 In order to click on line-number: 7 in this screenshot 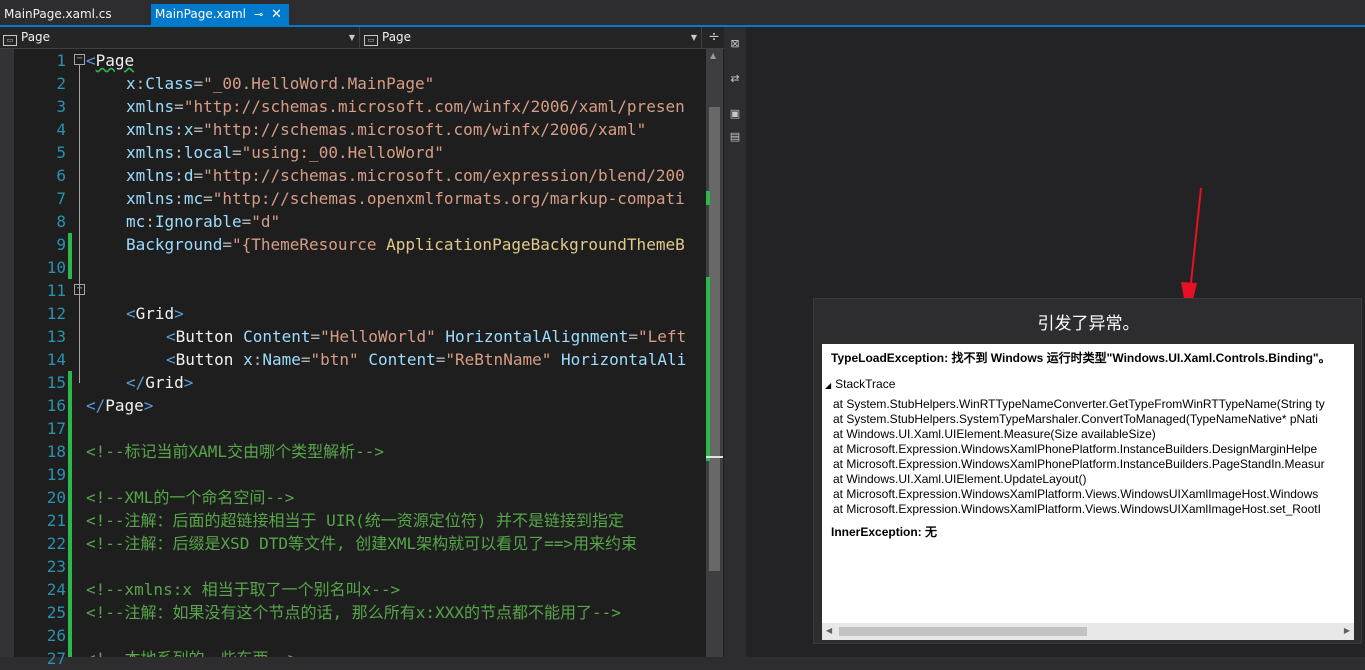, I will do `click(61, 198)`.